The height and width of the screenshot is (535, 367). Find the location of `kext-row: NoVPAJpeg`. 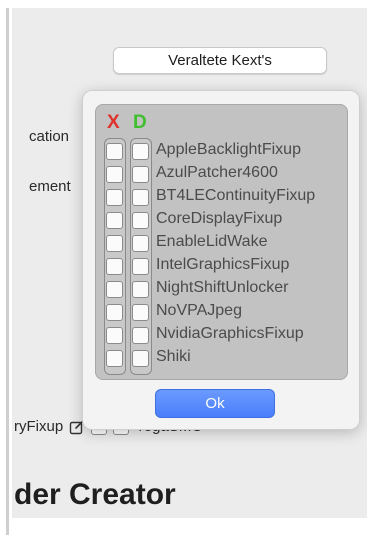

kext-row: NoVPAJpeg is located at coordinates (222, 313).